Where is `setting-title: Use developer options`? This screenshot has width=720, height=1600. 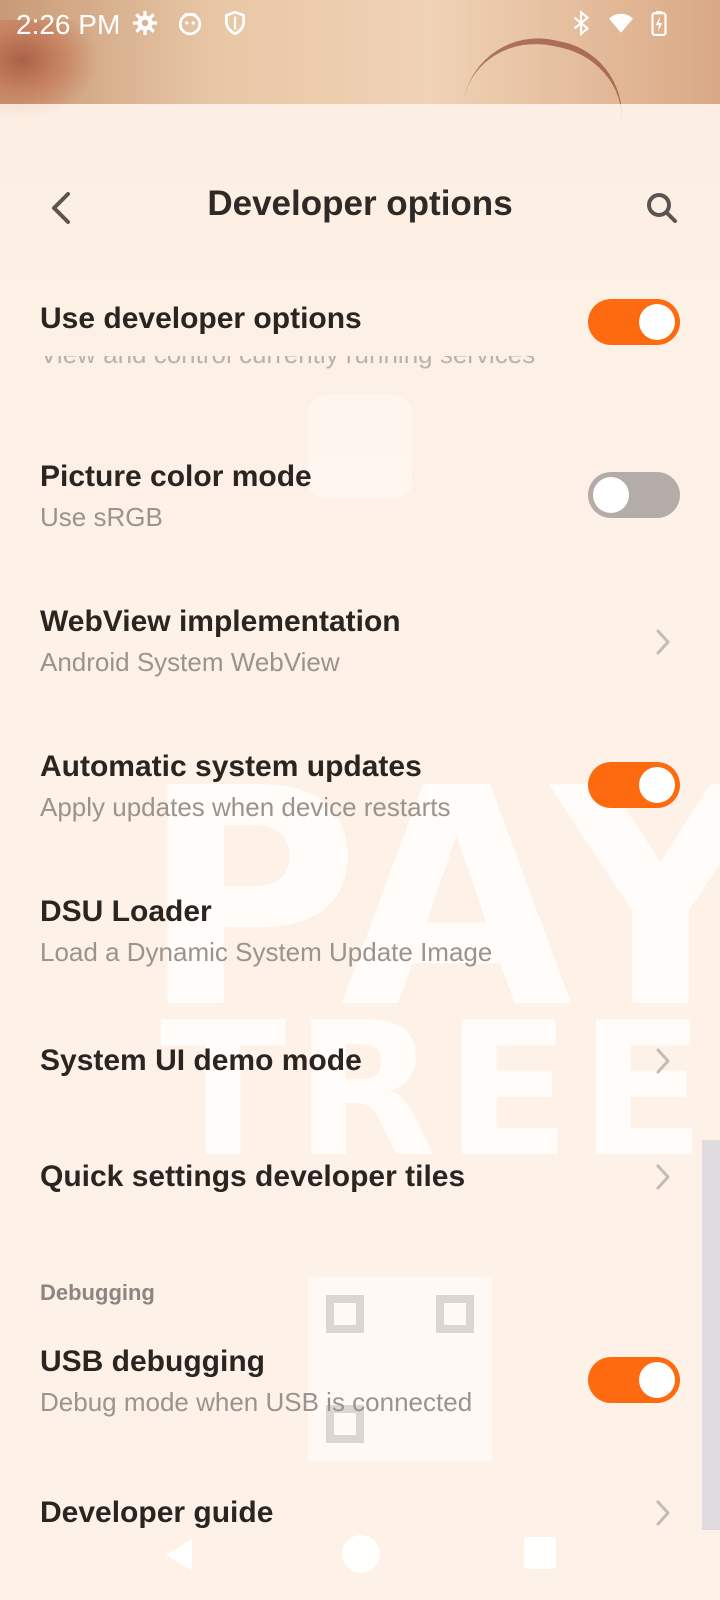 setting-title: Use developer options is located at coordinates (201, 318).